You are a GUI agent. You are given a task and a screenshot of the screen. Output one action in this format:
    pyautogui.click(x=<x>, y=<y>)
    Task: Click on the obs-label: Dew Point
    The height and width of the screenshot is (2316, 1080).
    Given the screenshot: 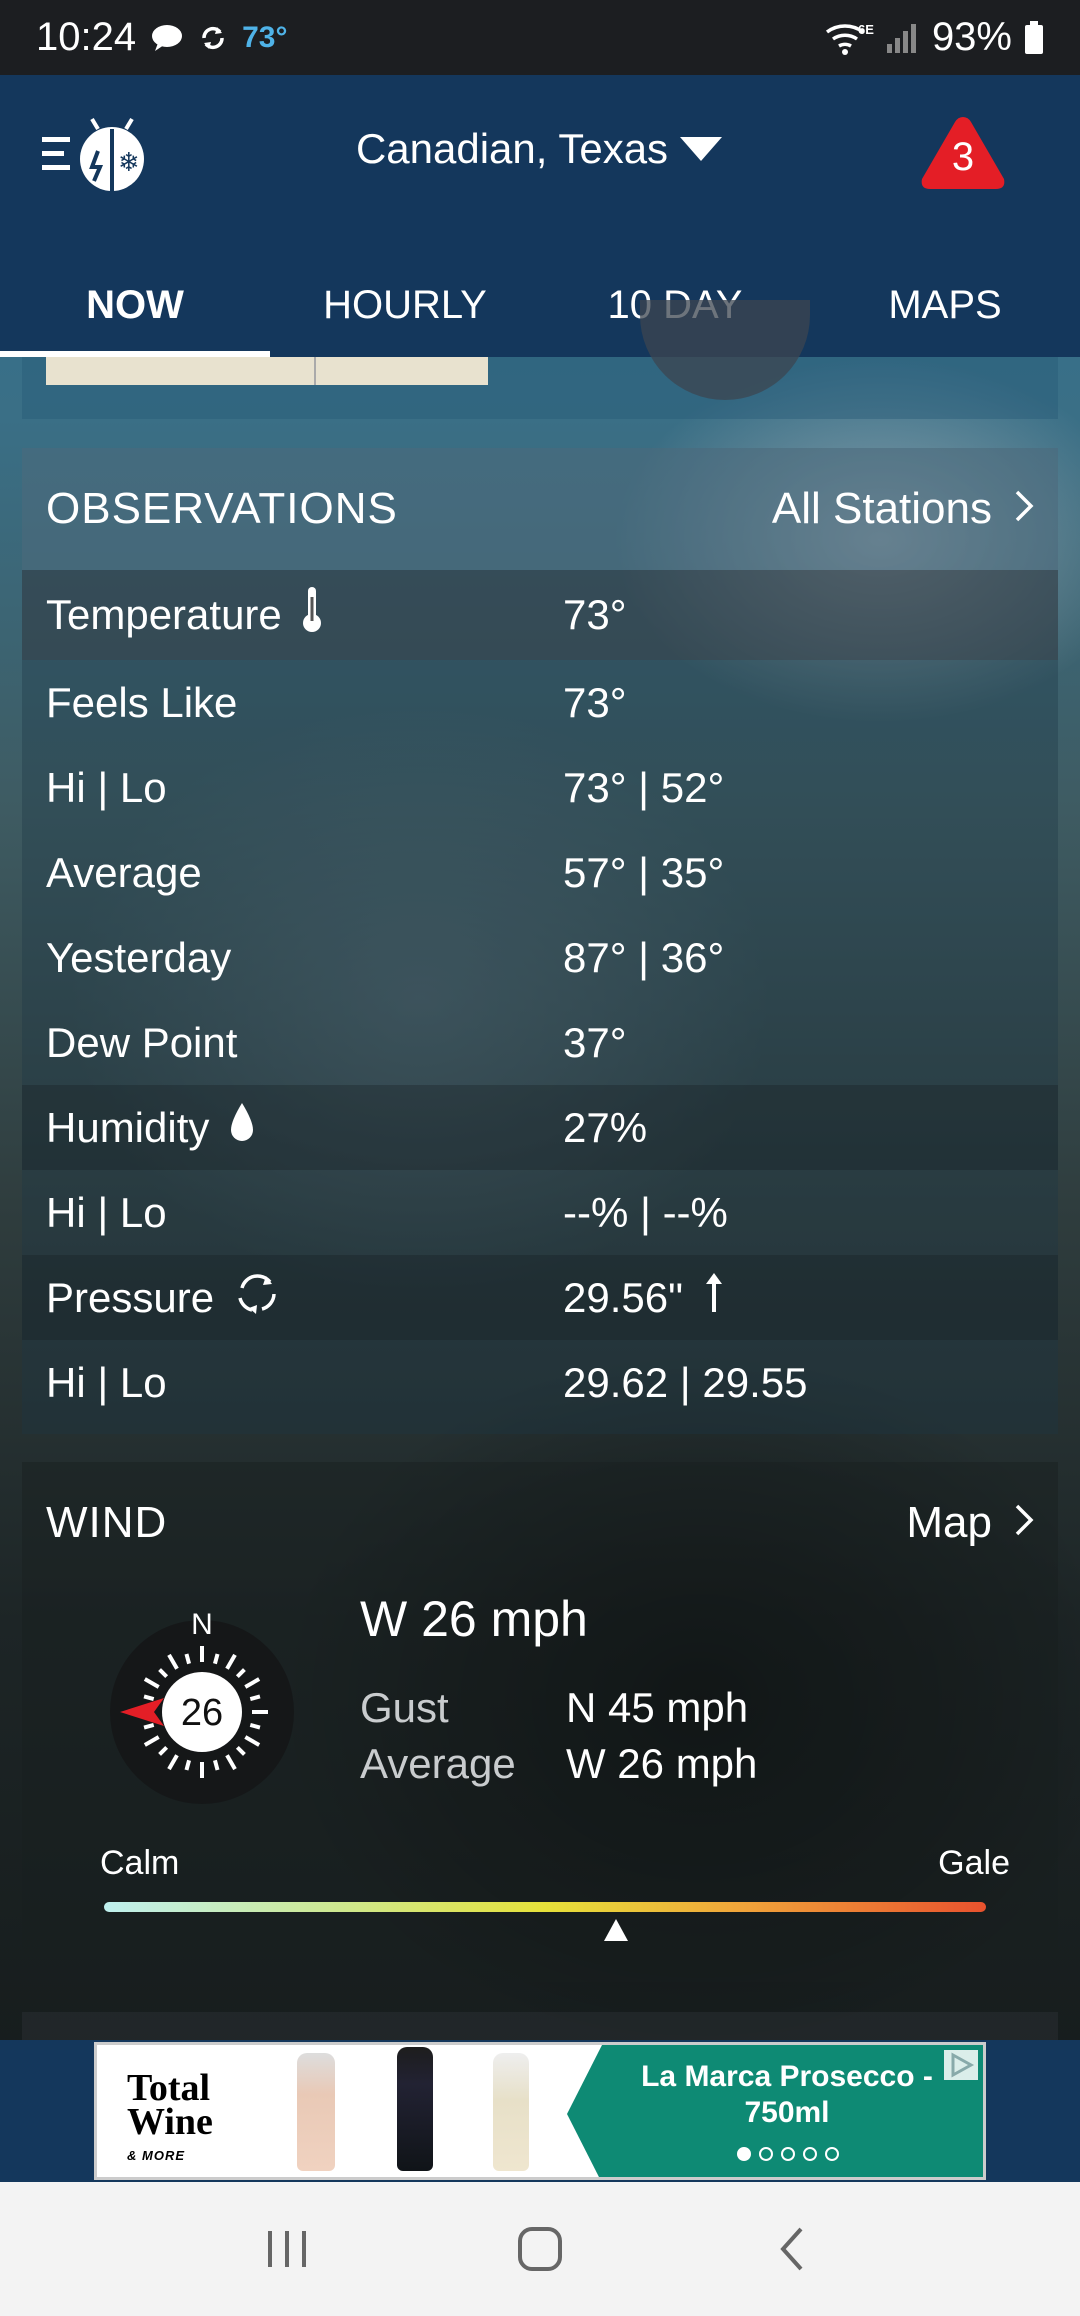 What is the action you would take?
    pyautogui.click(x=142, y=1042)
    